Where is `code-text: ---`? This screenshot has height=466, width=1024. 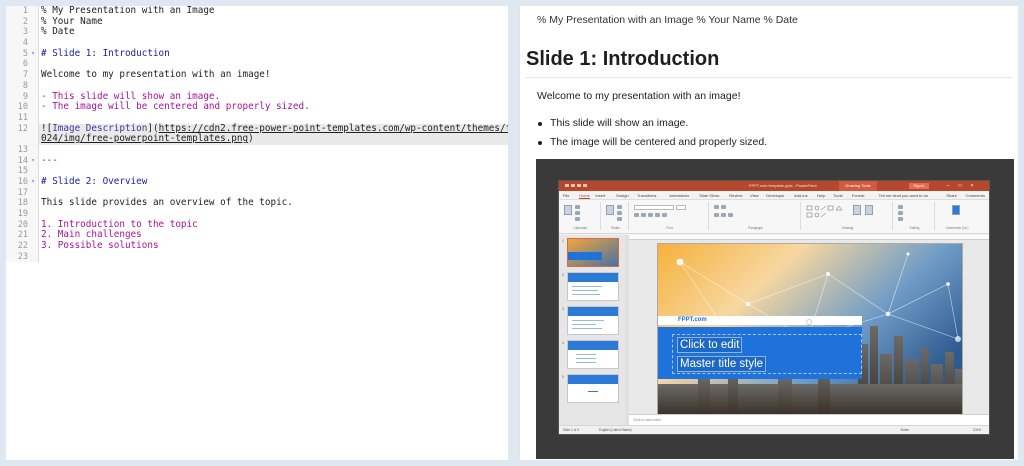
code-text: --- is located at coordinates (49, 160).